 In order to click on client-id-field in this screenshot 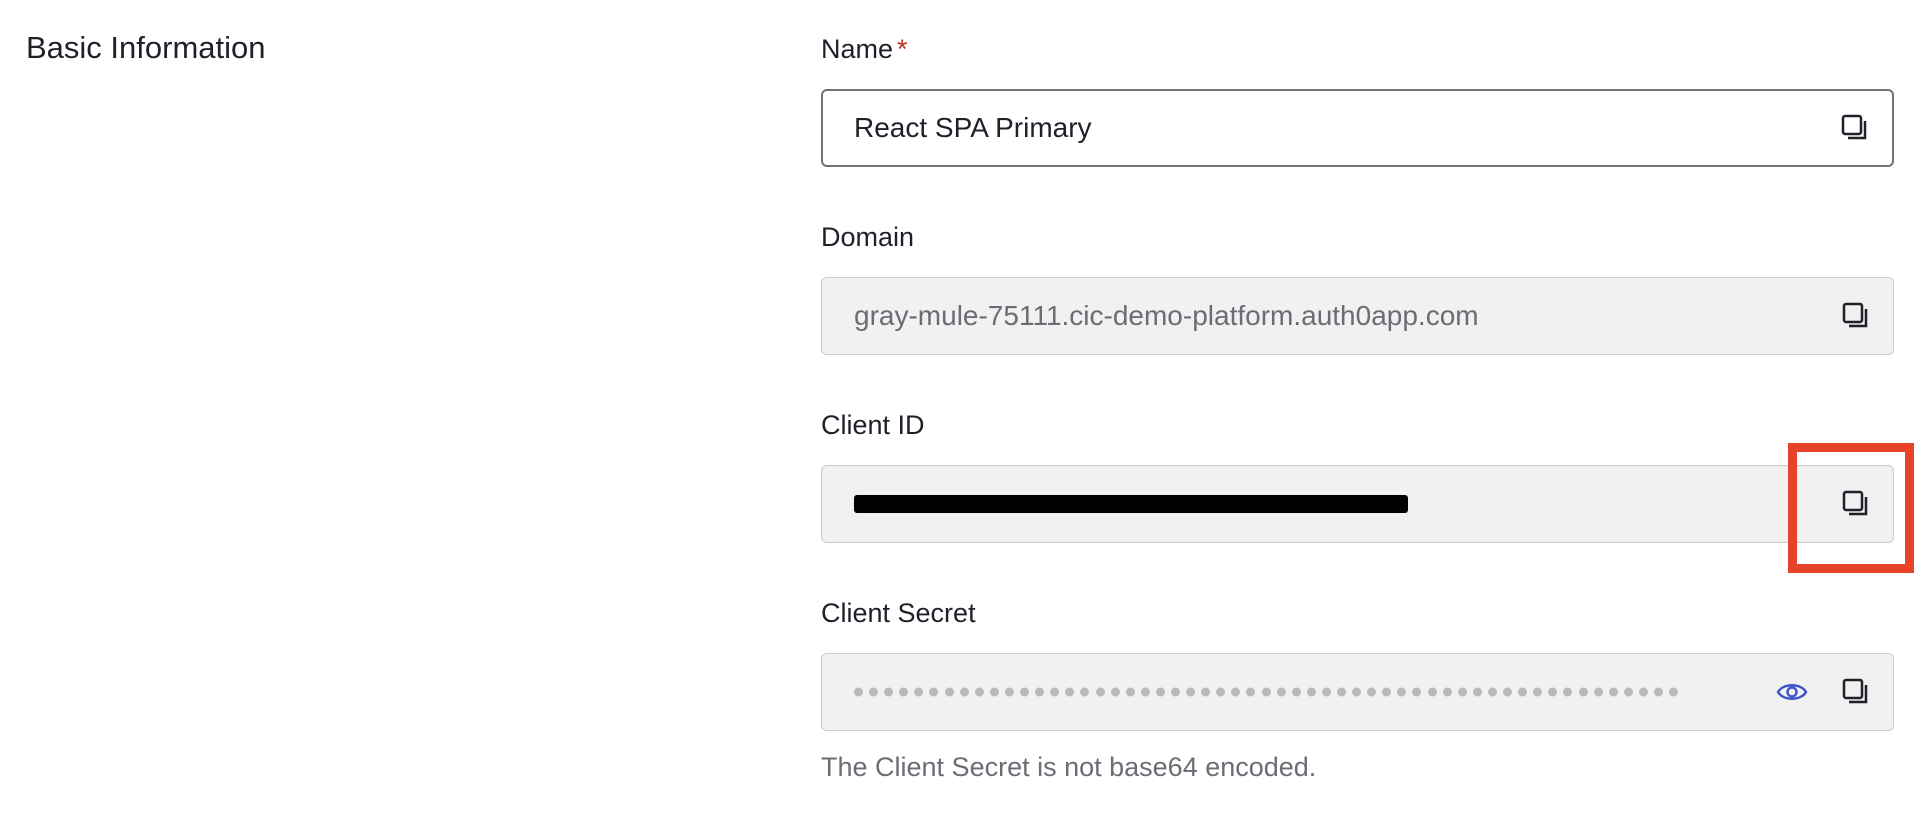, I will do `click(1357, 504)`.